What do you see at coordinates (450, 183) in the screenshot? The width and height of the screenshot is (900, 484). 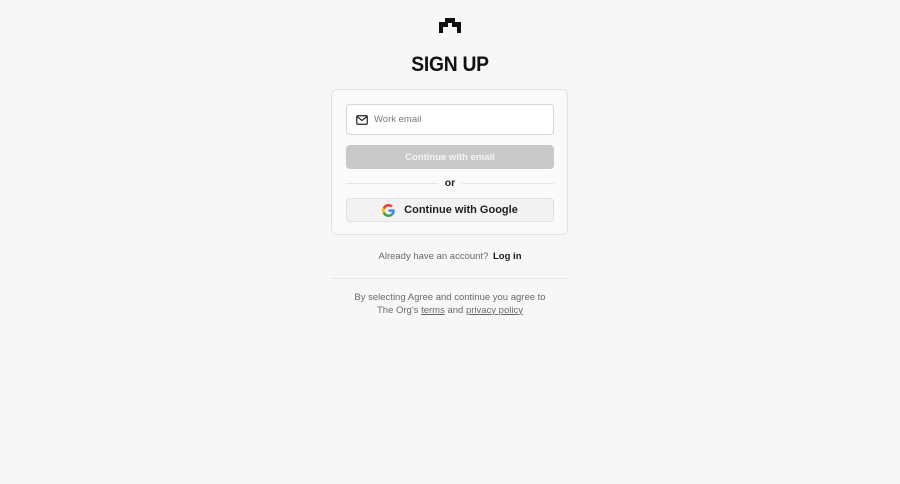 I see `or-divider: or` at bounding box center [450, 183].